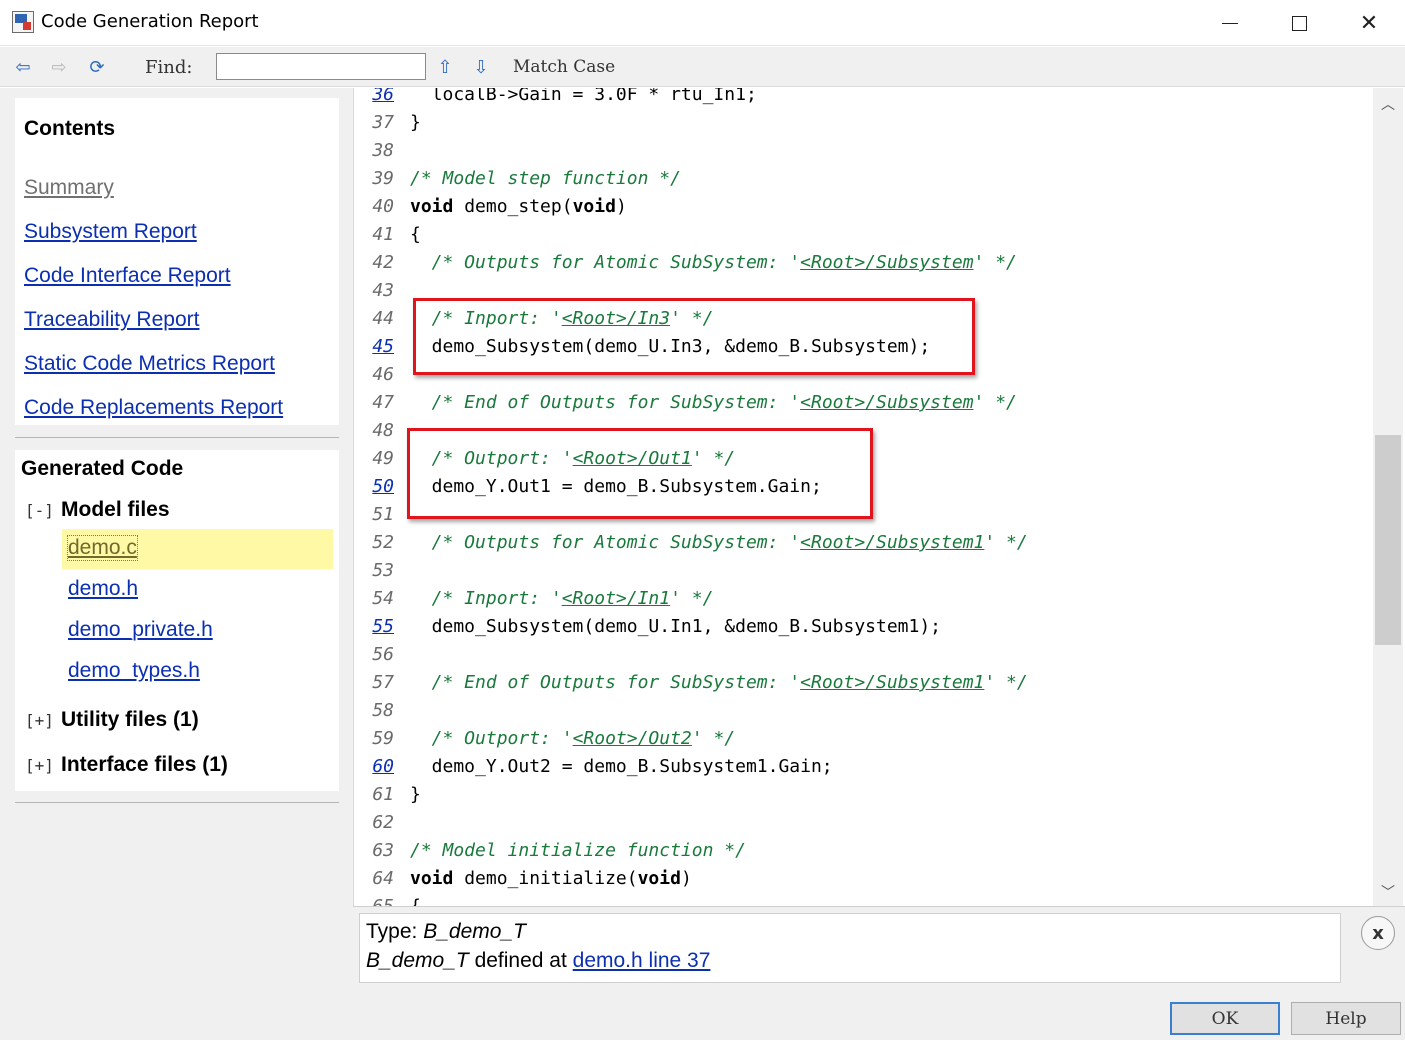 The width and height of the screenshot is (1405, 1040). What do you see at coordinates (39, 510) in the screenshot?
I see `model-files-collapse-toggle: [-]` at bounding box center [39, 510].